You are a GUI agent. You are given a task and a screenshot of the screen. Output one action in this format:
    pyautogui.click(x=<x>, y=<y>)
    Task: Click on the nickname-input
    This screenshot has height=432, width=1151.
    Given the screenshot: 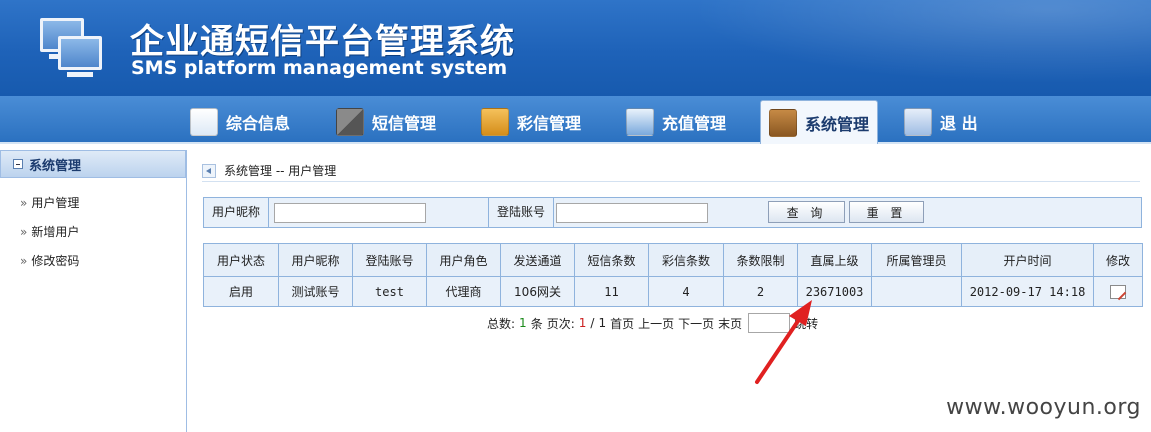 What is the action you would take?
    pyautogui.click(x=350, y=213)
    